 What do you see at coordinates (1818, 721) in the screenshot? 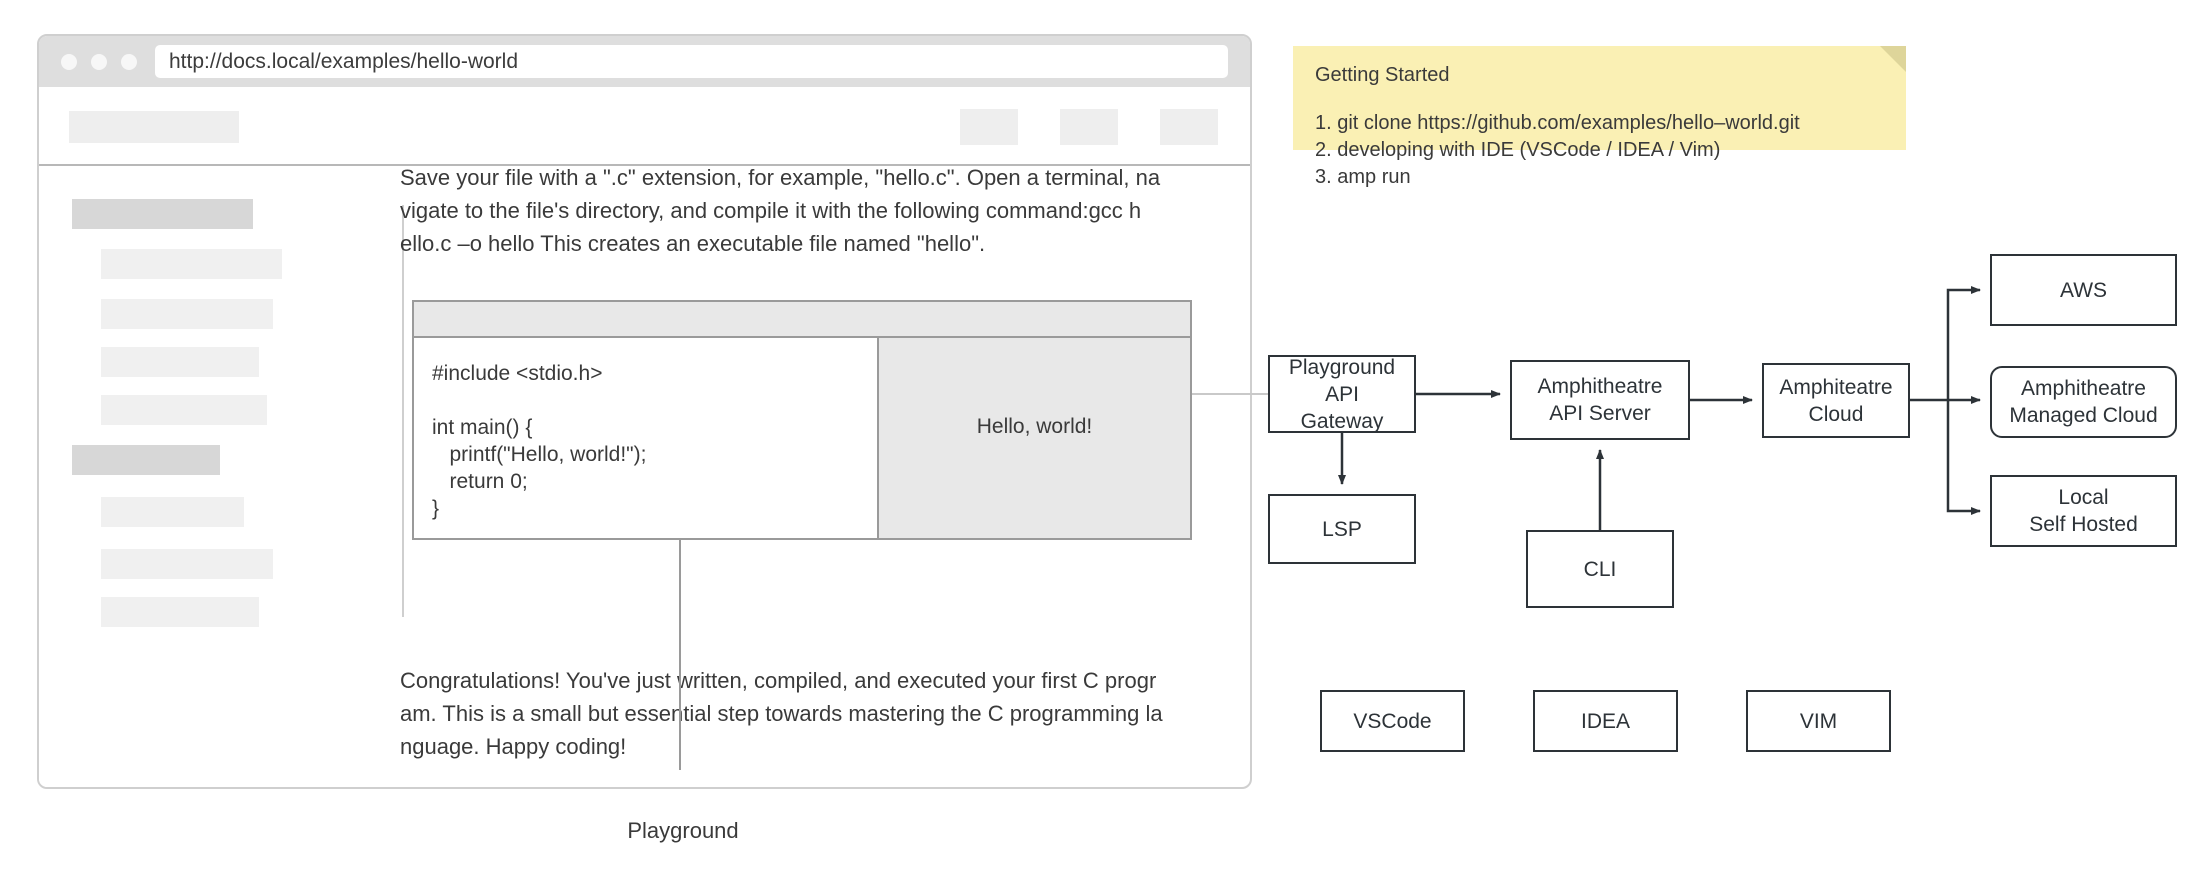
I see `node-vim: VIM` at bounding box center [1818, 721].